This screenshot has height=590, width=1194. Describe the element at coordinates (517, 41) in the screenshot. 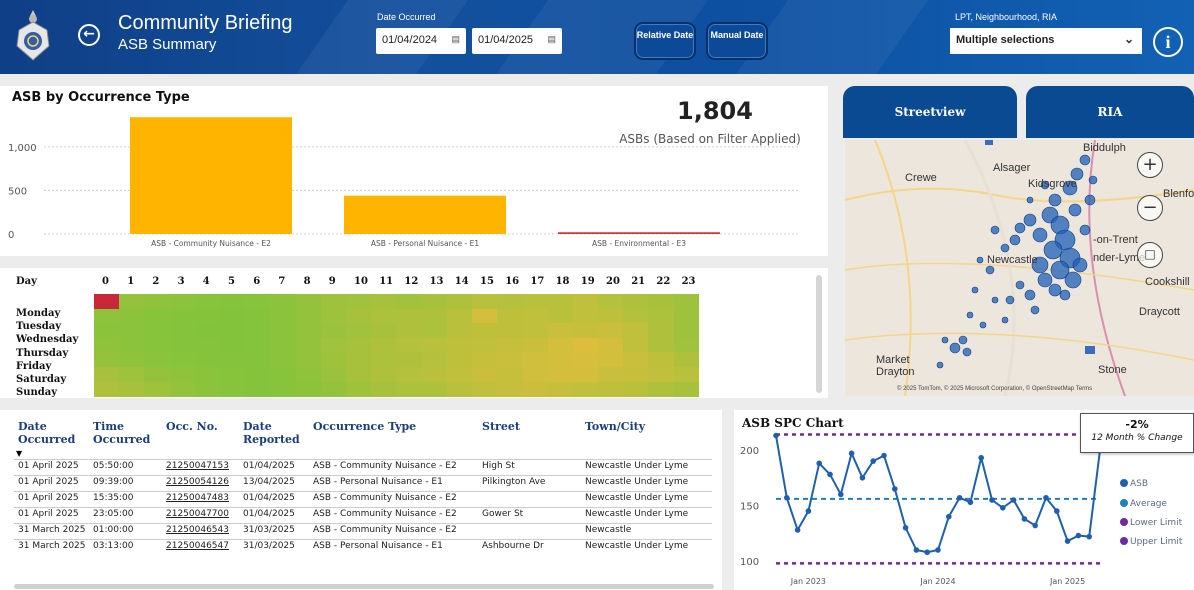

I see `date-to-input: 01/04/2025 ▤` at that location.